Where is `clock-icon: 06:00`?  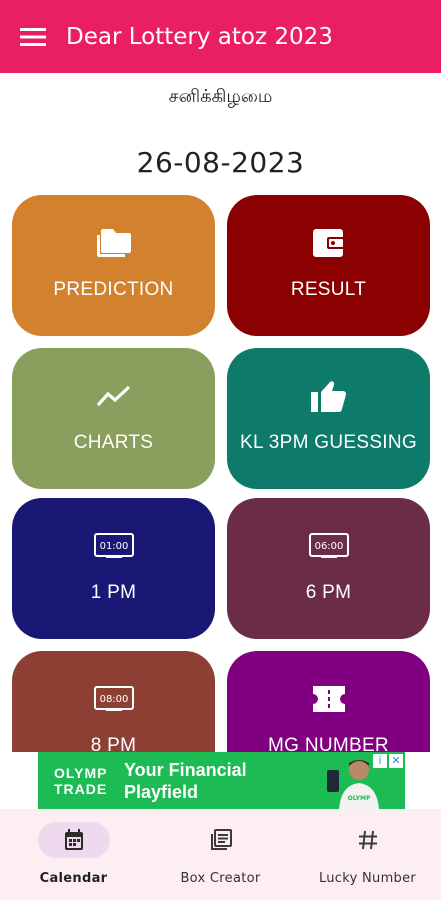
clock-icon: 06:00 is located at coordinates (328, 545).